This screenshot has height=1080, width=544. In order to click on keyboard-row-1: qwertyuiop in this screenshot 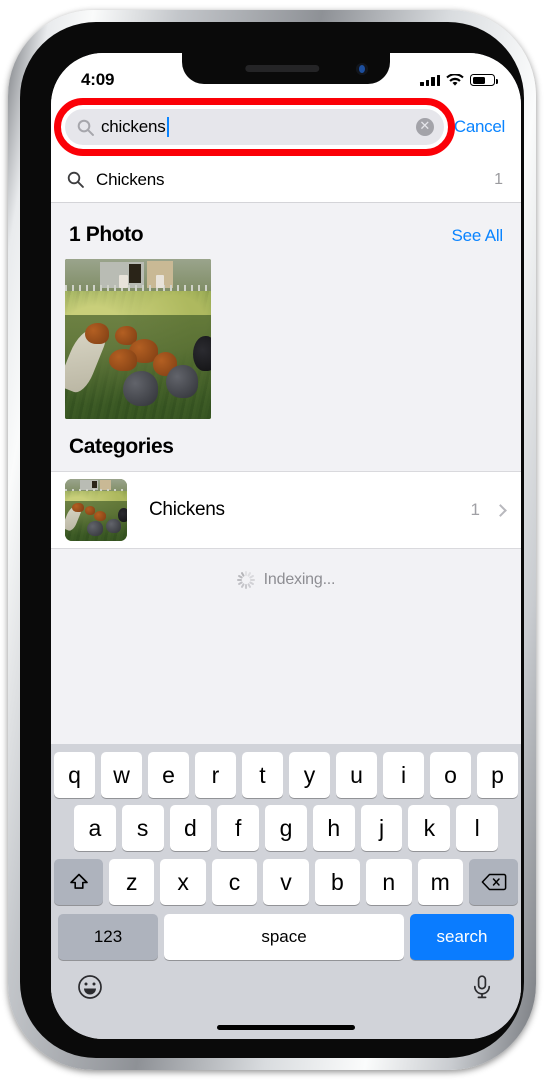, I will do `click(286, 771)`.